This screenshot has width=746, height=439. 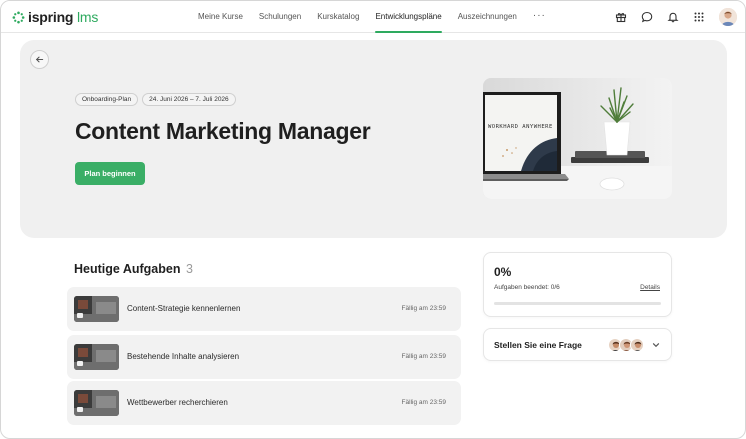 What do you see at coordinates (18, 17) in the screenshot?
I see `logo-mark-icon` at bounding box center [18, 17].